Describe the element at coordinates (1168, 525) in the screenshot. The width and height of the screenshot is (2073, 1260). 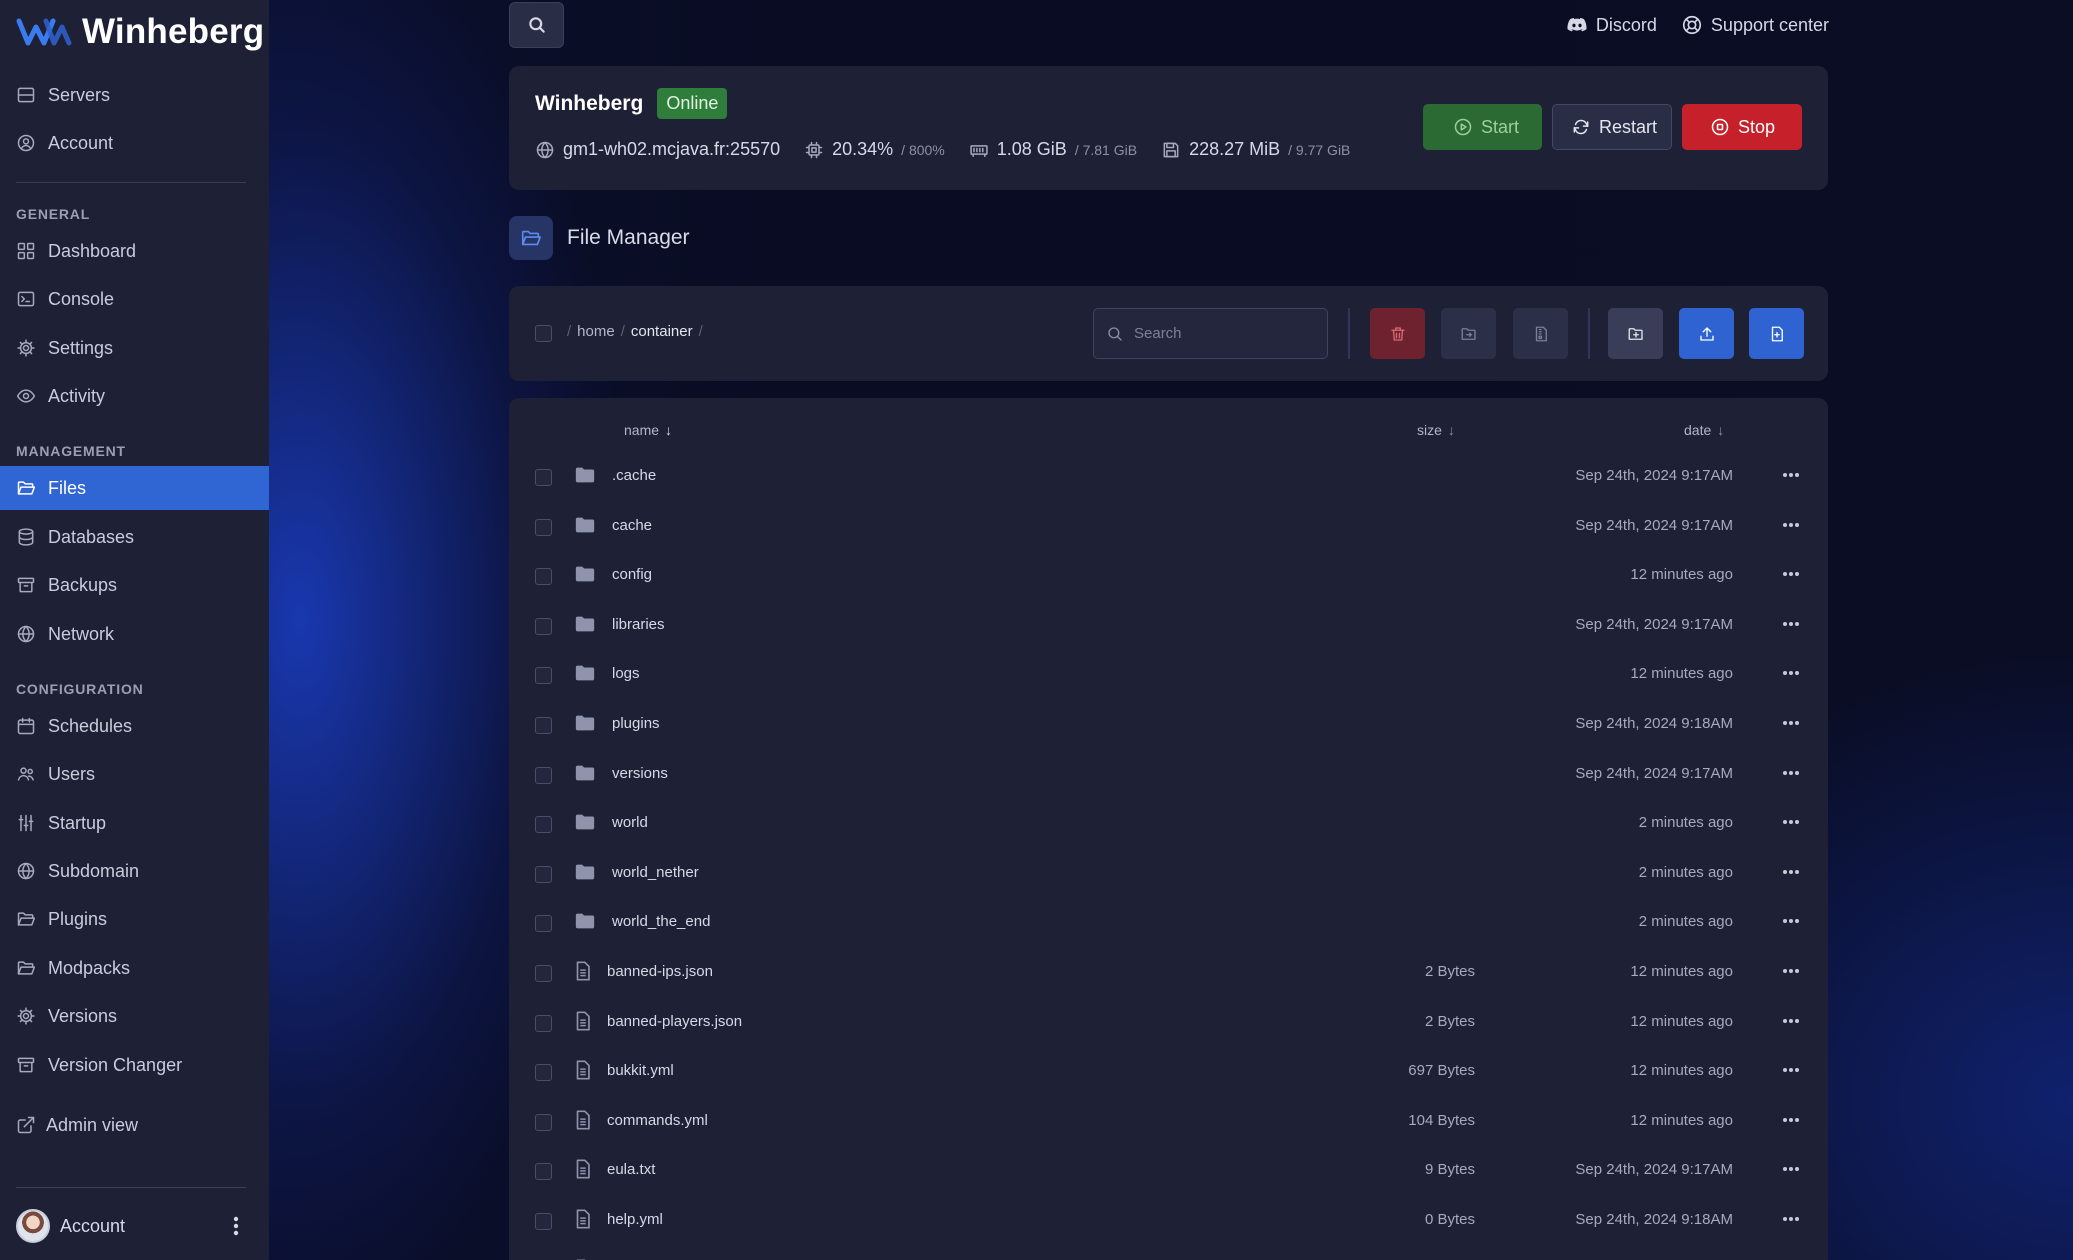
I see `table-row: cache Sep 24th, 2024 9:17AM` at that location.